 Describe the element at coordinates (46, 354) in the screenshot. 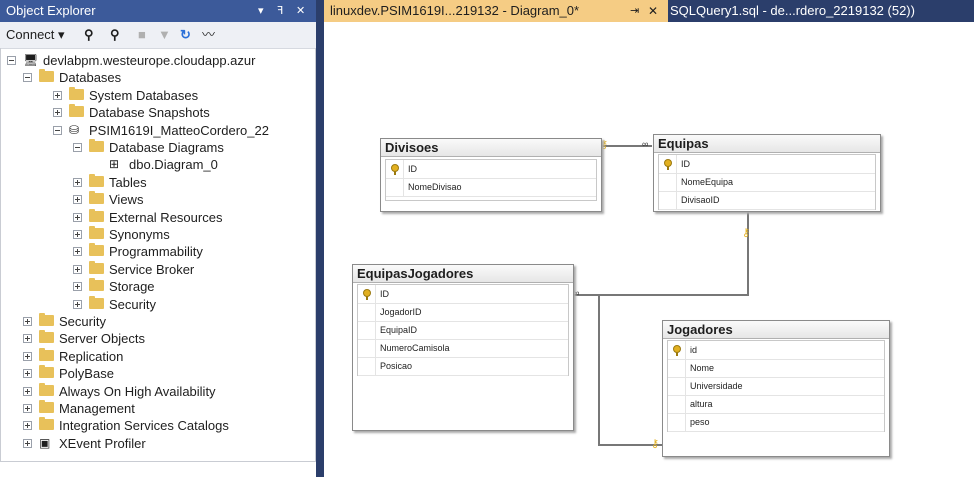

I see `folder-icon` at that location.